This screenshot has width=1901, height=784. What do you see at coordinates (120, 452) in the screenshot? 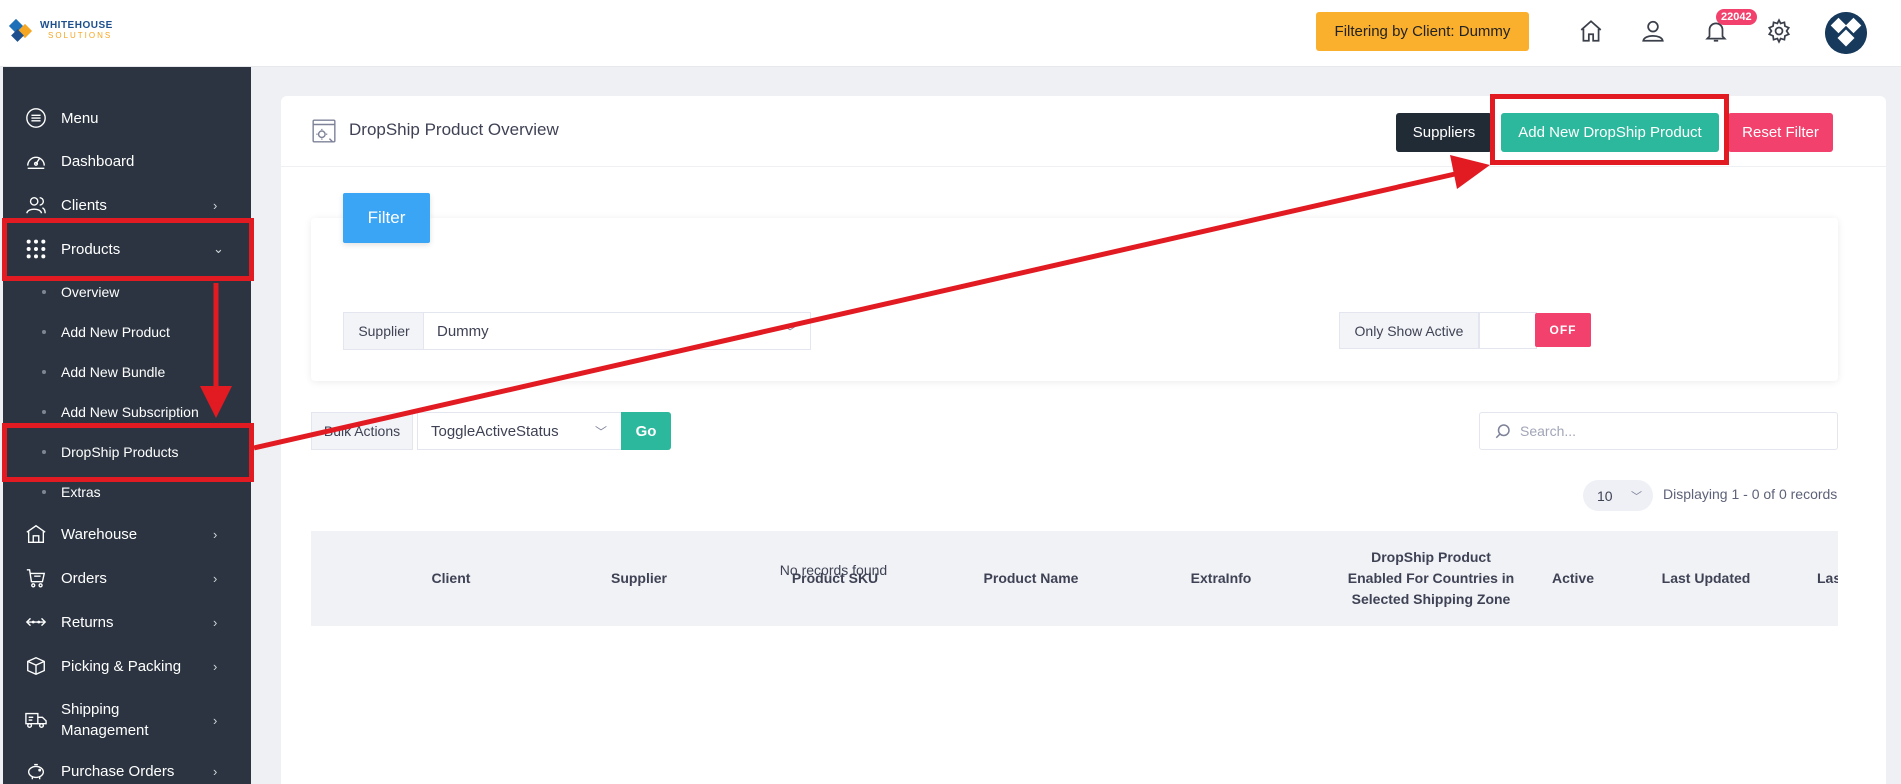
I see `sidebar-subitem-label: DropShip Products` at bounding box center [120, 452].